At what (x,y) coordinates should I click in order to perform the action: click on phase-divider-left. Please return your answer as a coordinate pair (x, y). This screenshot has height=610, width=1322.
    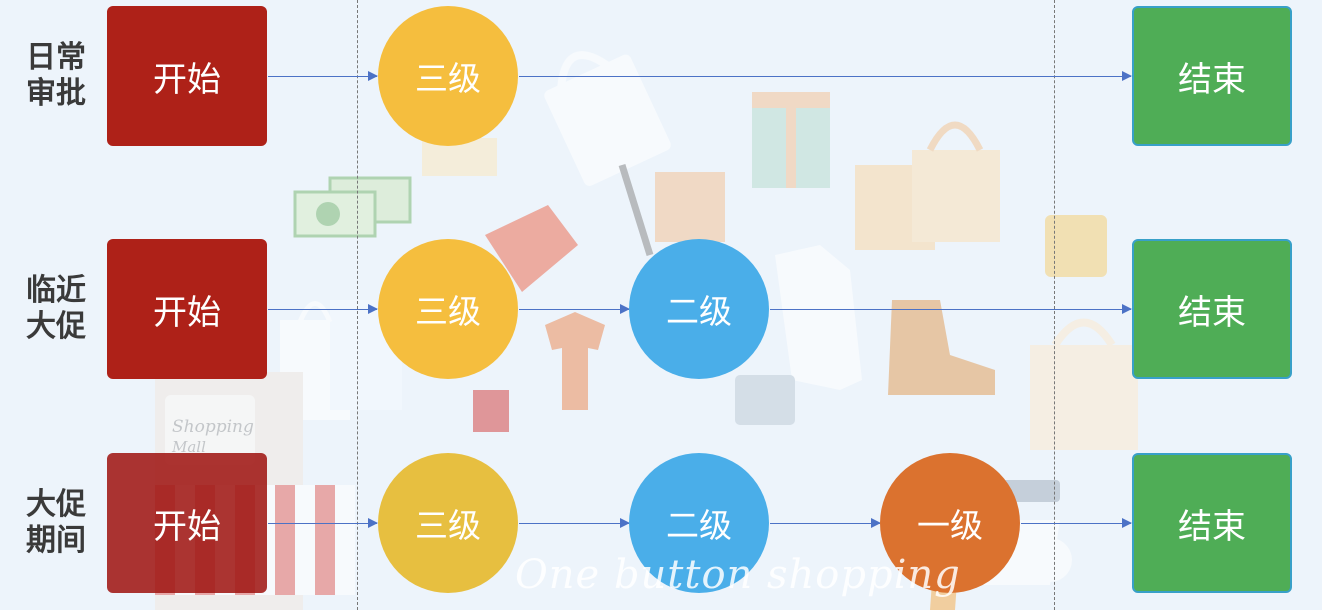
    Looking at the image, I should click on (357, 305).